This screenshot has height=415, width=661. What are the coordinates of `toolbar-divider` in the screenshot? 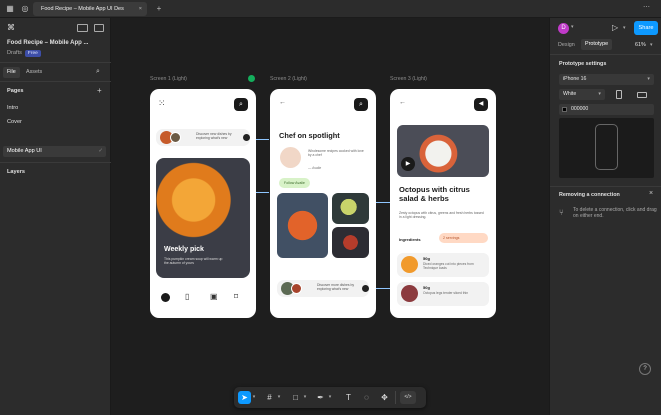 It's located at (395, 397).